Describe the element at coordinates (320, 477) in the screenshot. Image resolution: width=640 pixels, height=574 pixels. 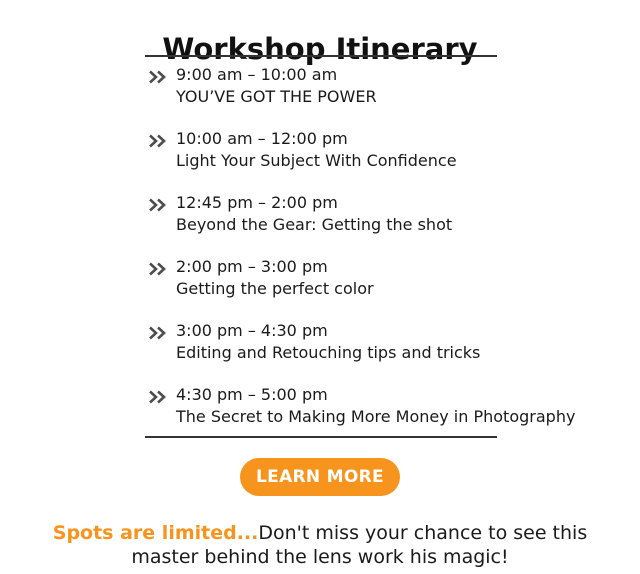
I see `learn-more-button: LEARN MORE` at that location.